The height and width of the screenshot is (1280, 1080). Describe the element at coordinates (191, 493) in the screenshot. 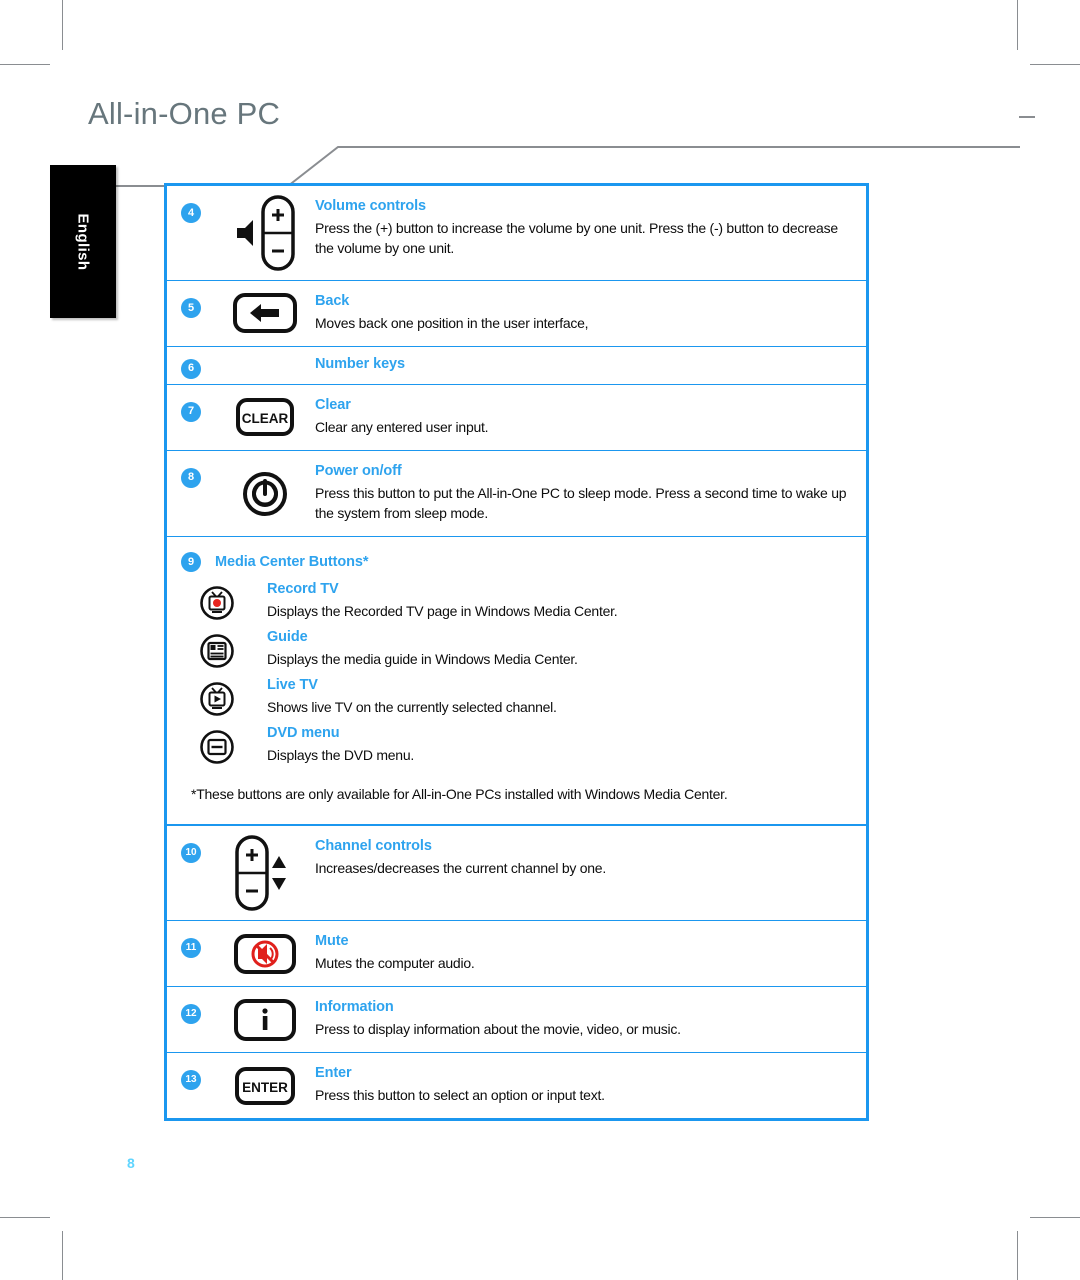

I see `row-number-cell: 8` at that location.